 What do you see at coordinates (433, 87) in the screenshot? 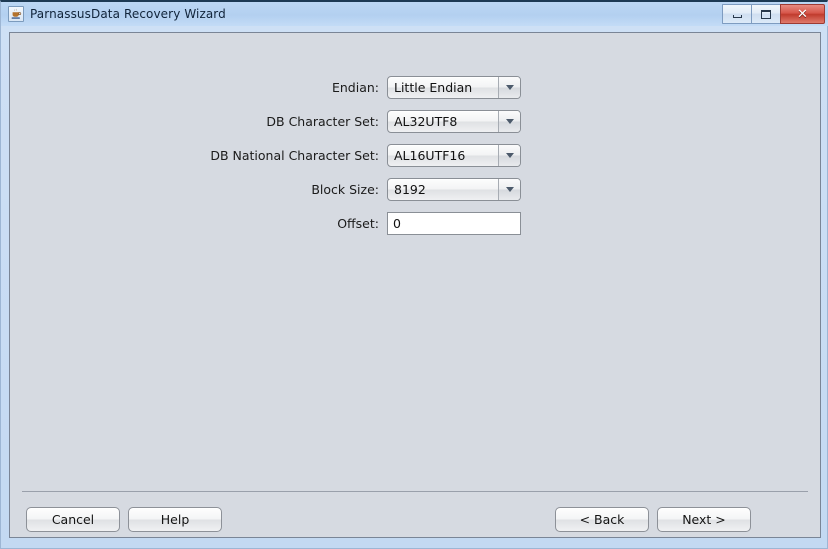
I see `endian-combo-value: Little Endian` at bounding box center [433, 87].